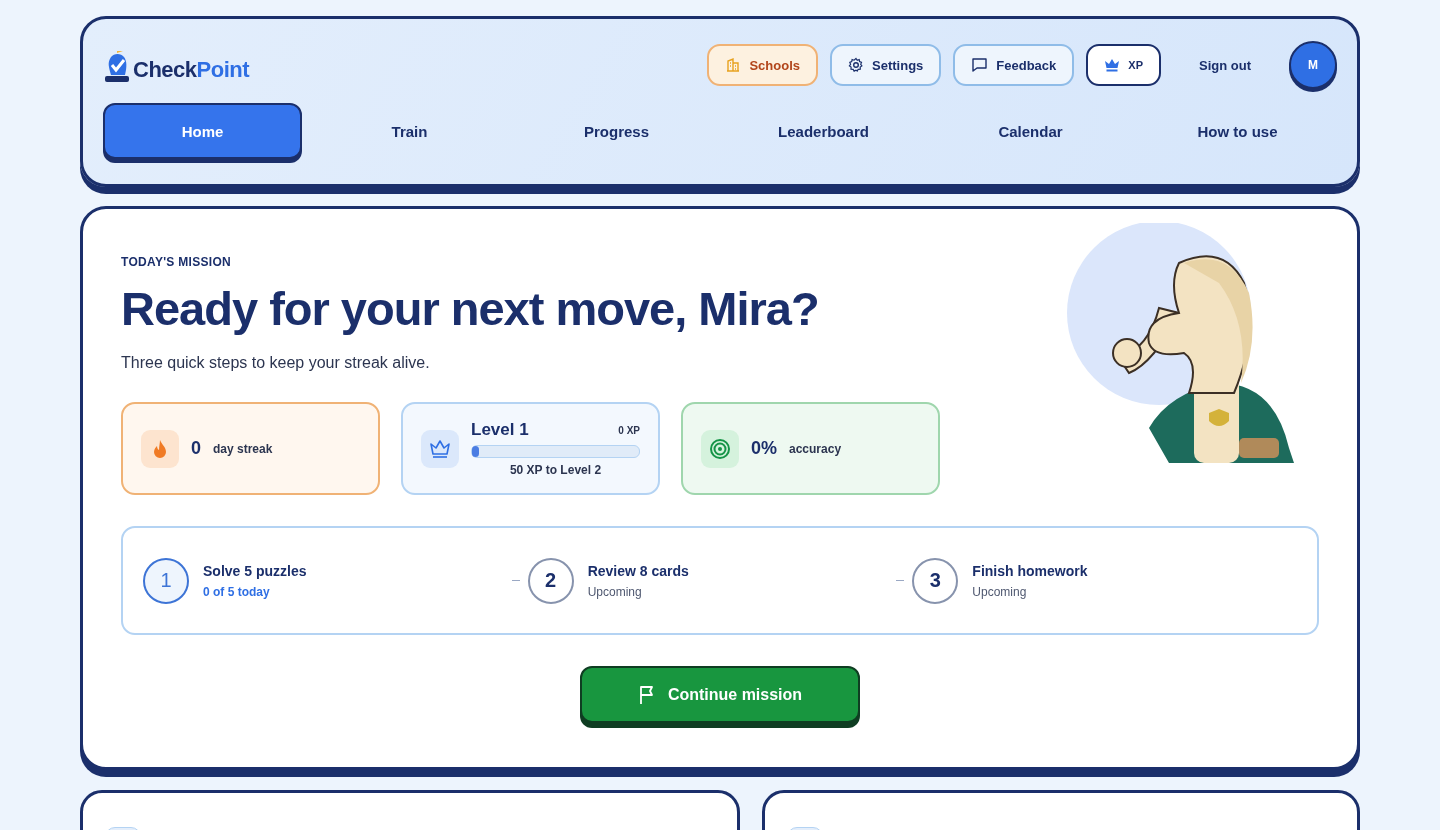 The height and width of the screenshot is (830, 1440). What do you see at coordinates (1313, 65) in the screenshot?
I see `avatar: M` at bounding box center [1313, 65].